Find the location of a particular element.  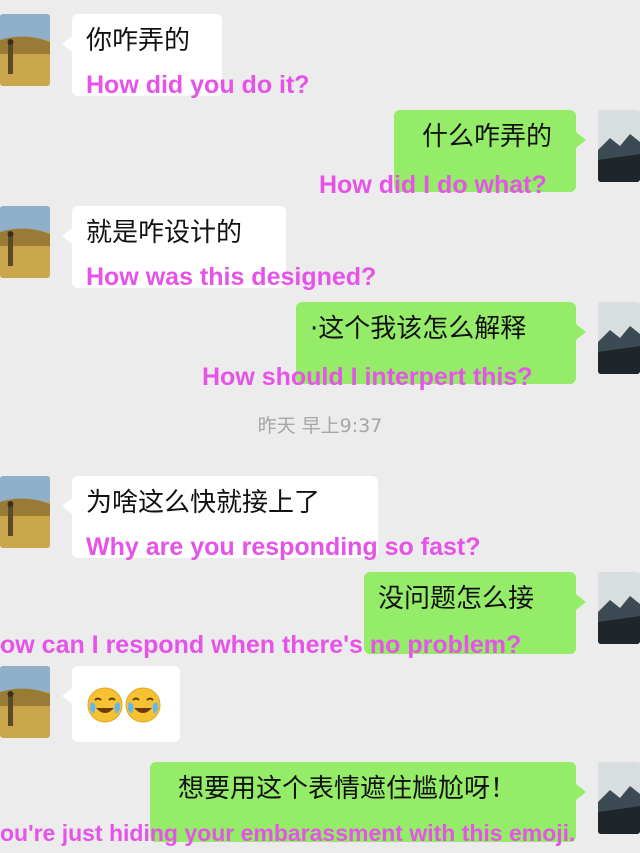

timestamp: 昨天 早上9:37 is located at coordinates (320, 426).